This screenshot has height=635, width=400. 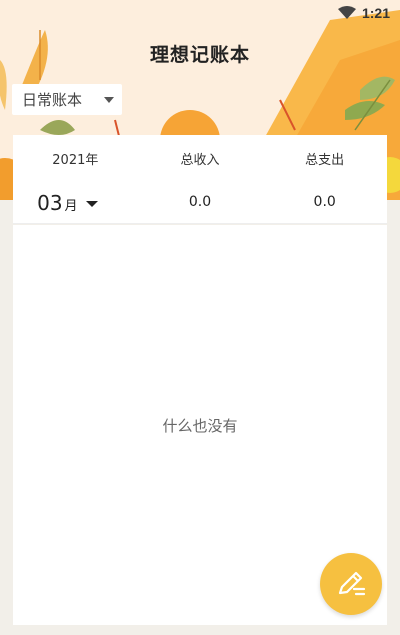 I want to click on status-bar: 1:21, so click(x=200, y=13).